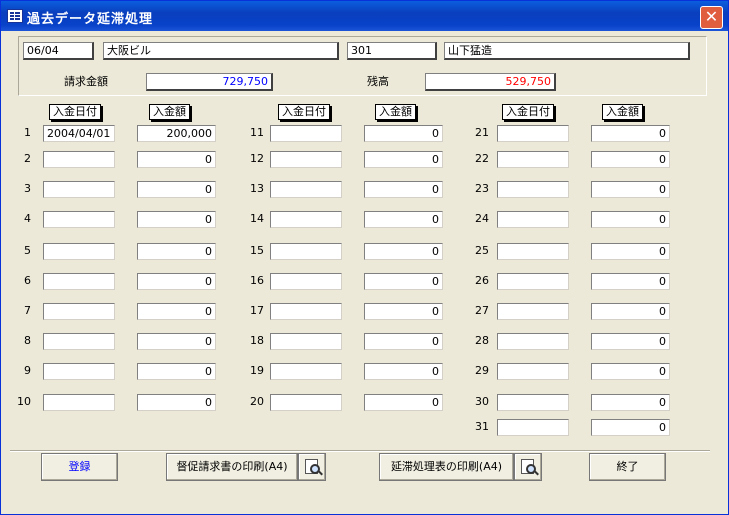 Image resolution: width=729 pixels, height=515 pixels. I want to click on month-field: 06/04, so click(58, 51).